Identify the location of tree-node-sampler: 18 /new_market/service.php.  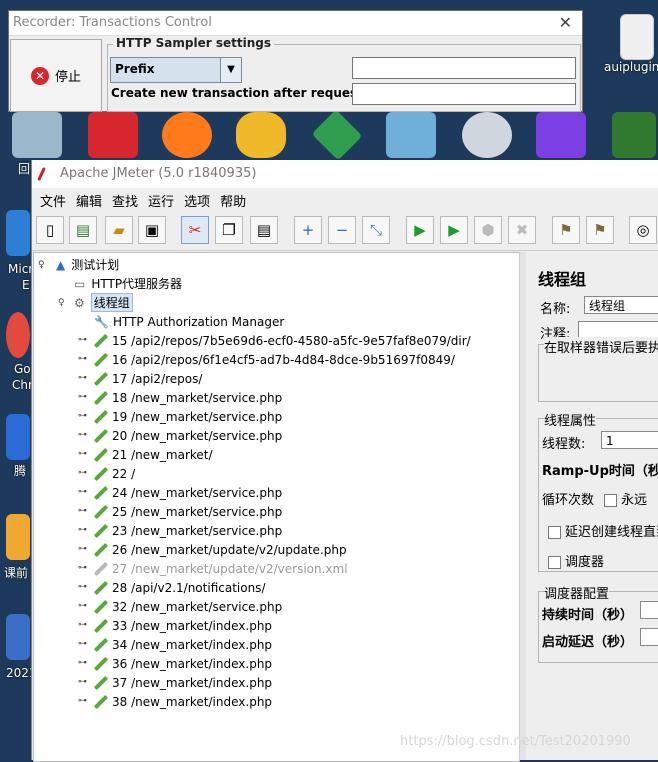
(188, 397).